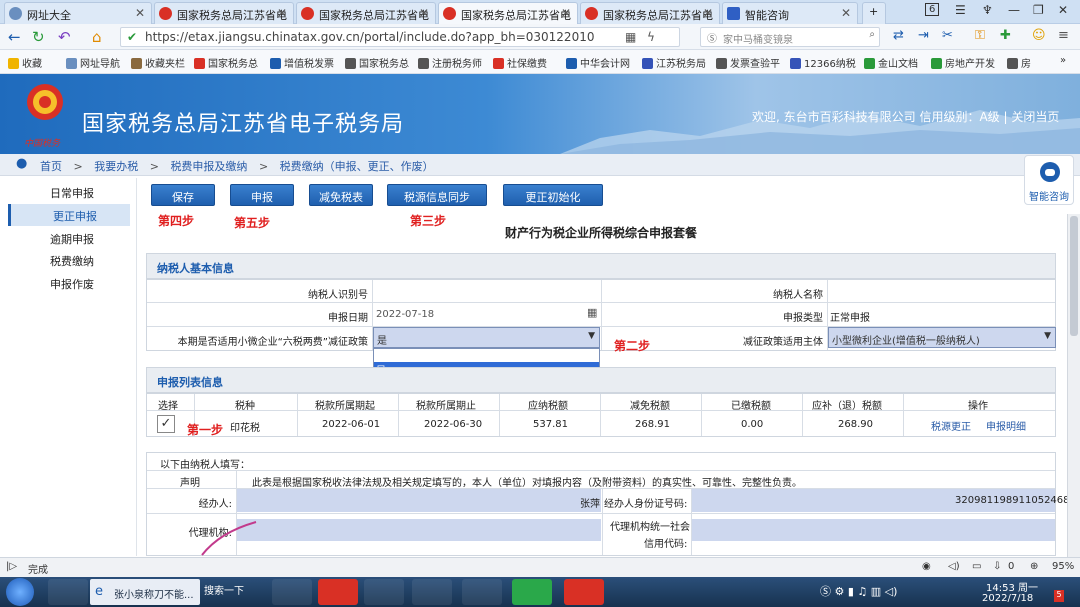 The height and width of the screenshot is (607, 1080). What do you see at coordinates (1038, 10) in the screenshot?
I see `restore-icon: ❐` at bounding box center [1038, 10].